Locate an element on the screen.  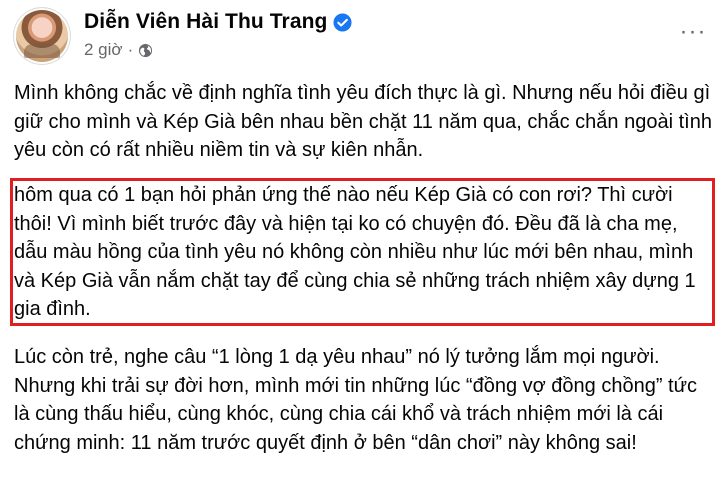
author-name: Diễn Viên Hài Thu Trang is located at coordinates (205, 22).